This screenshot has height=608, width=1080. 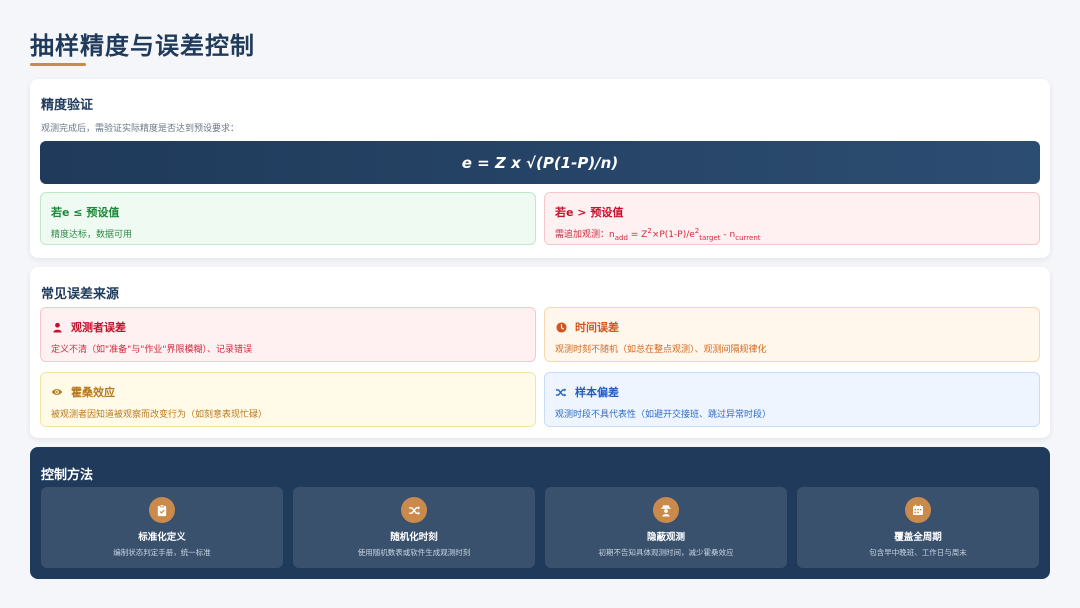 What do you see at coordinates (58, 64) in the screenshot?
I see `title-underline` at bounding box center [58, 64].